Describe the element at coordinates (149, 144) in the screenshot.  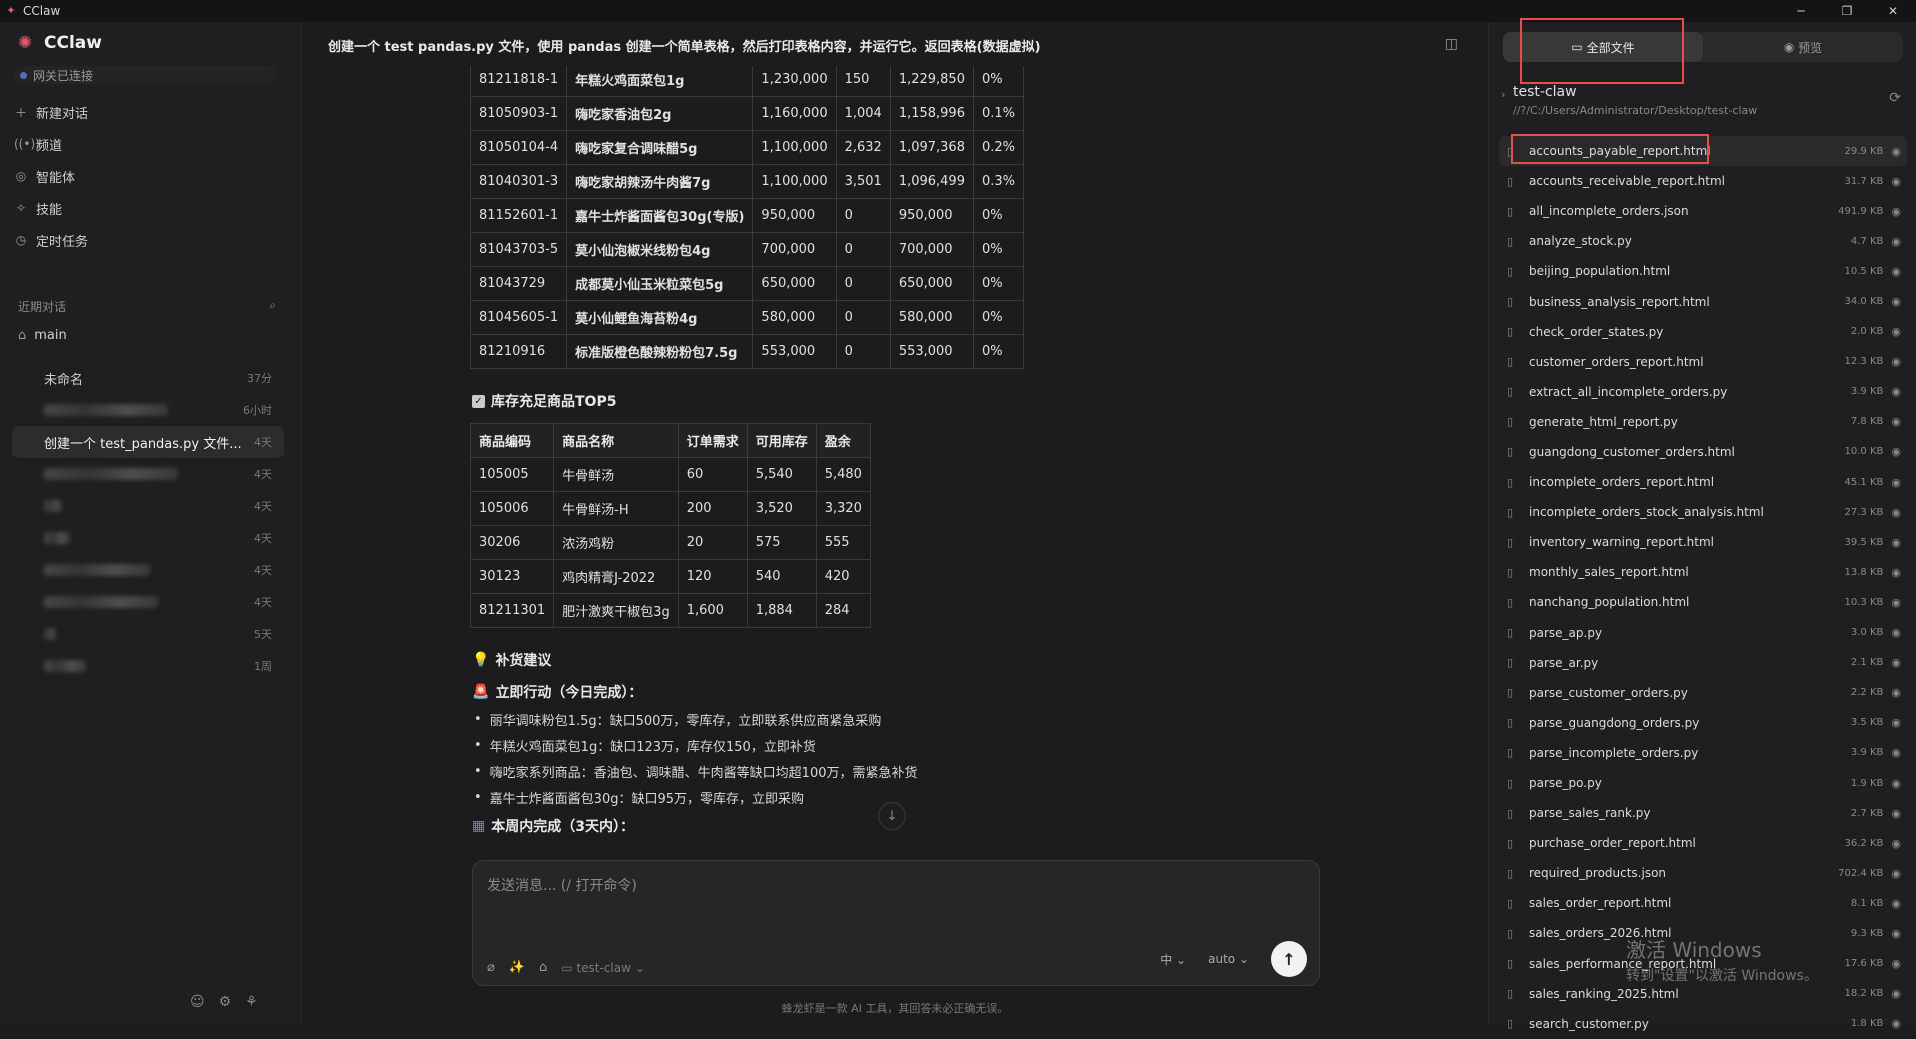
I see `nav-channels: ((•)) 频道` at that location.